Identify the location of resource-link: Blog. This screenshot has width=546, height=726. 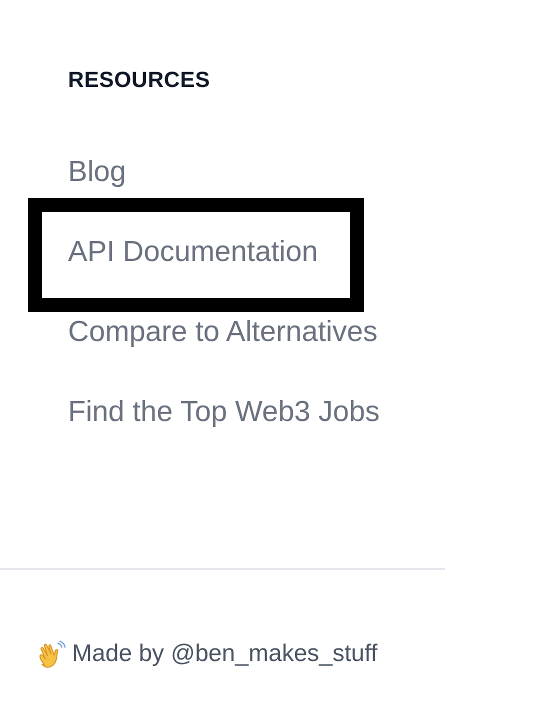
(97, 172).